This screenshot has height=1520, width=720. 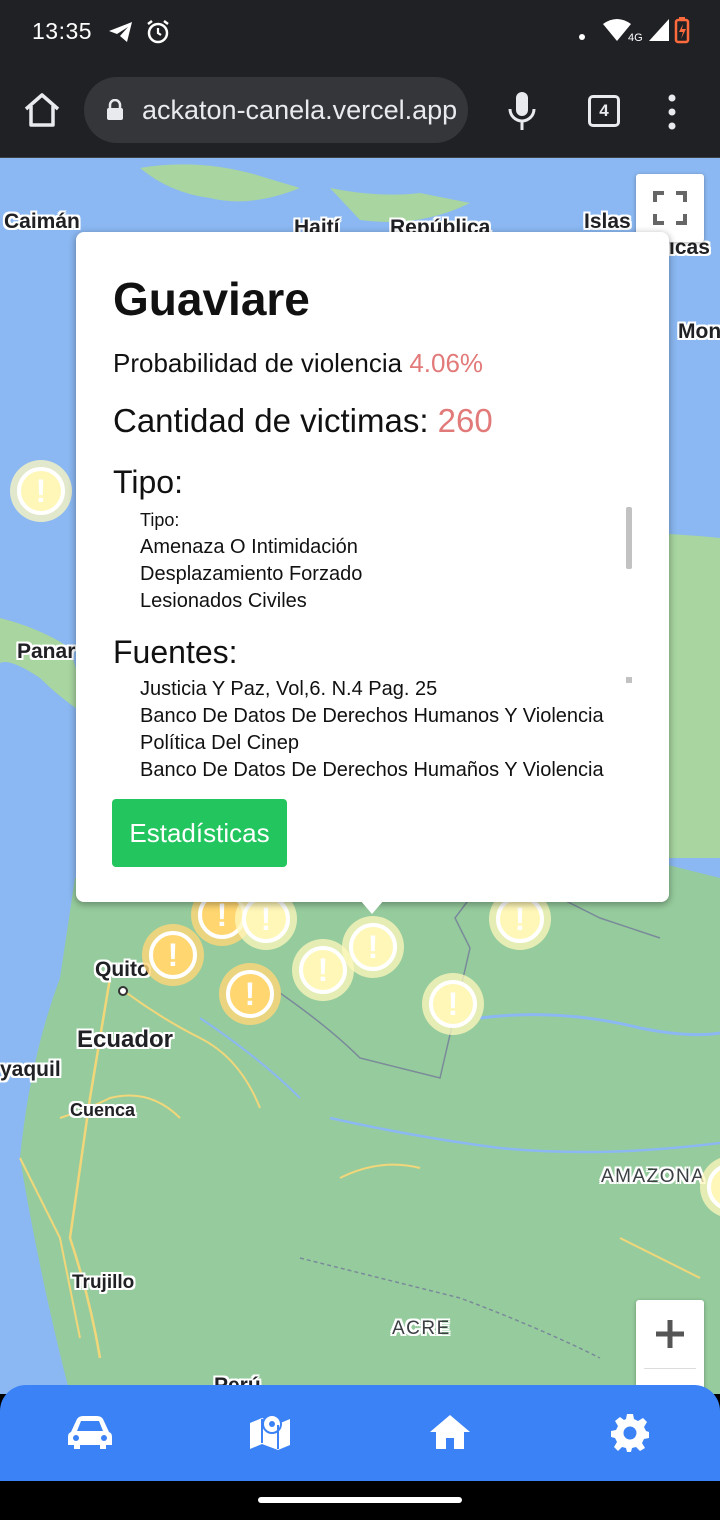 I want to click on statistics-button: Estadísticas, so click(x=199, y=833).